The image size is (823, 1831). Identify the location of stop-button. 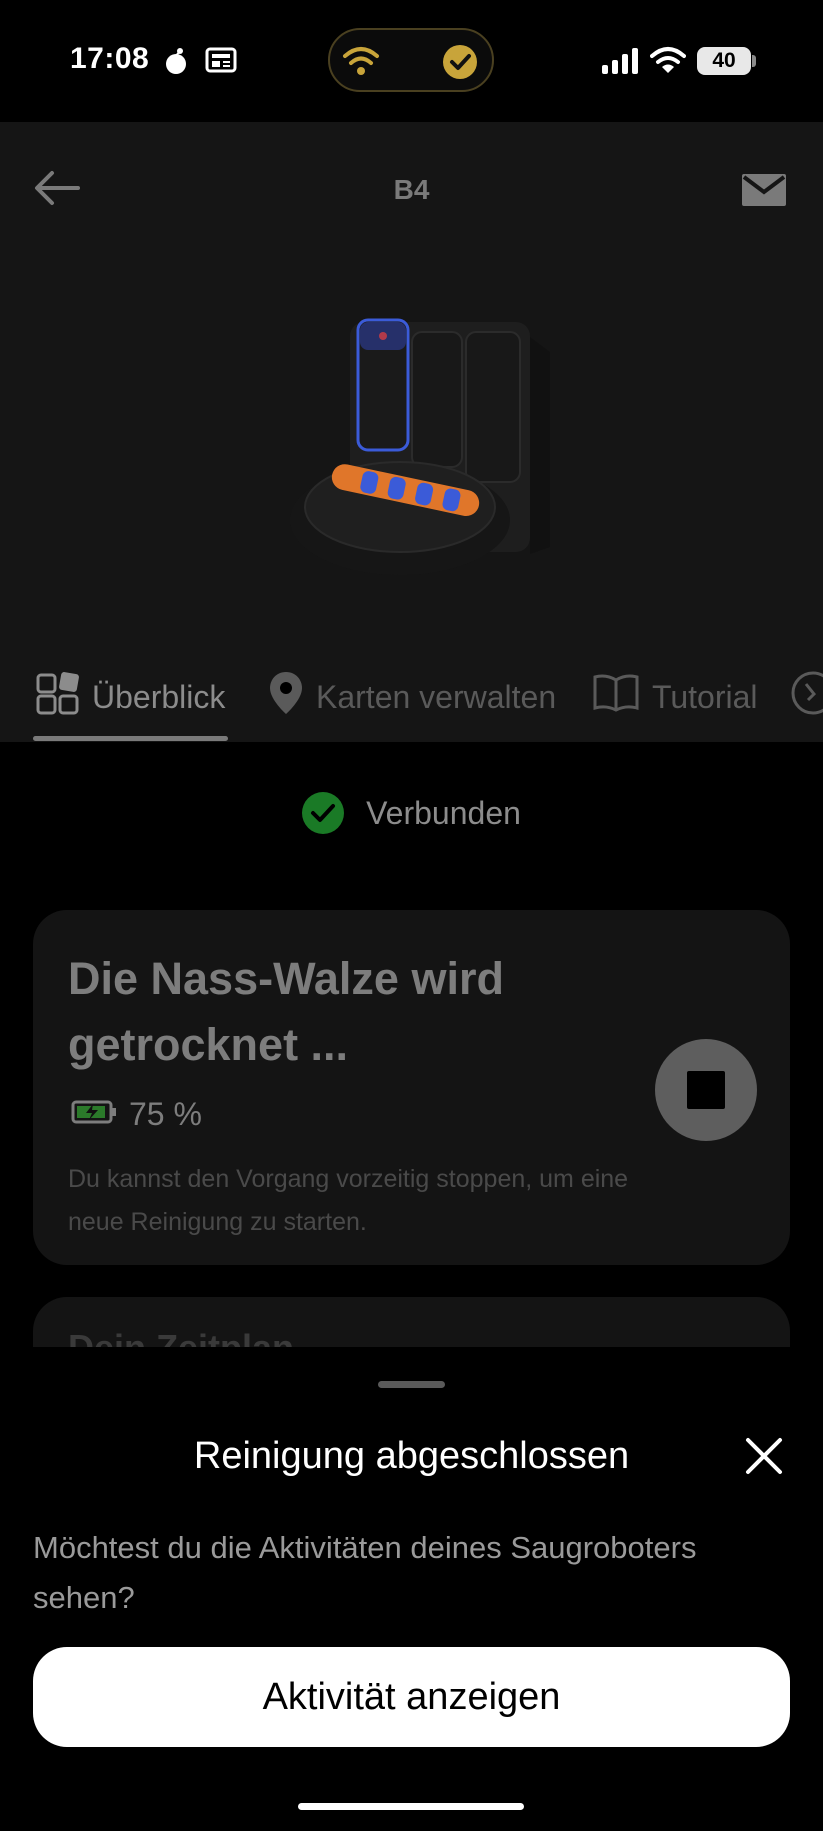
(706, 1090).